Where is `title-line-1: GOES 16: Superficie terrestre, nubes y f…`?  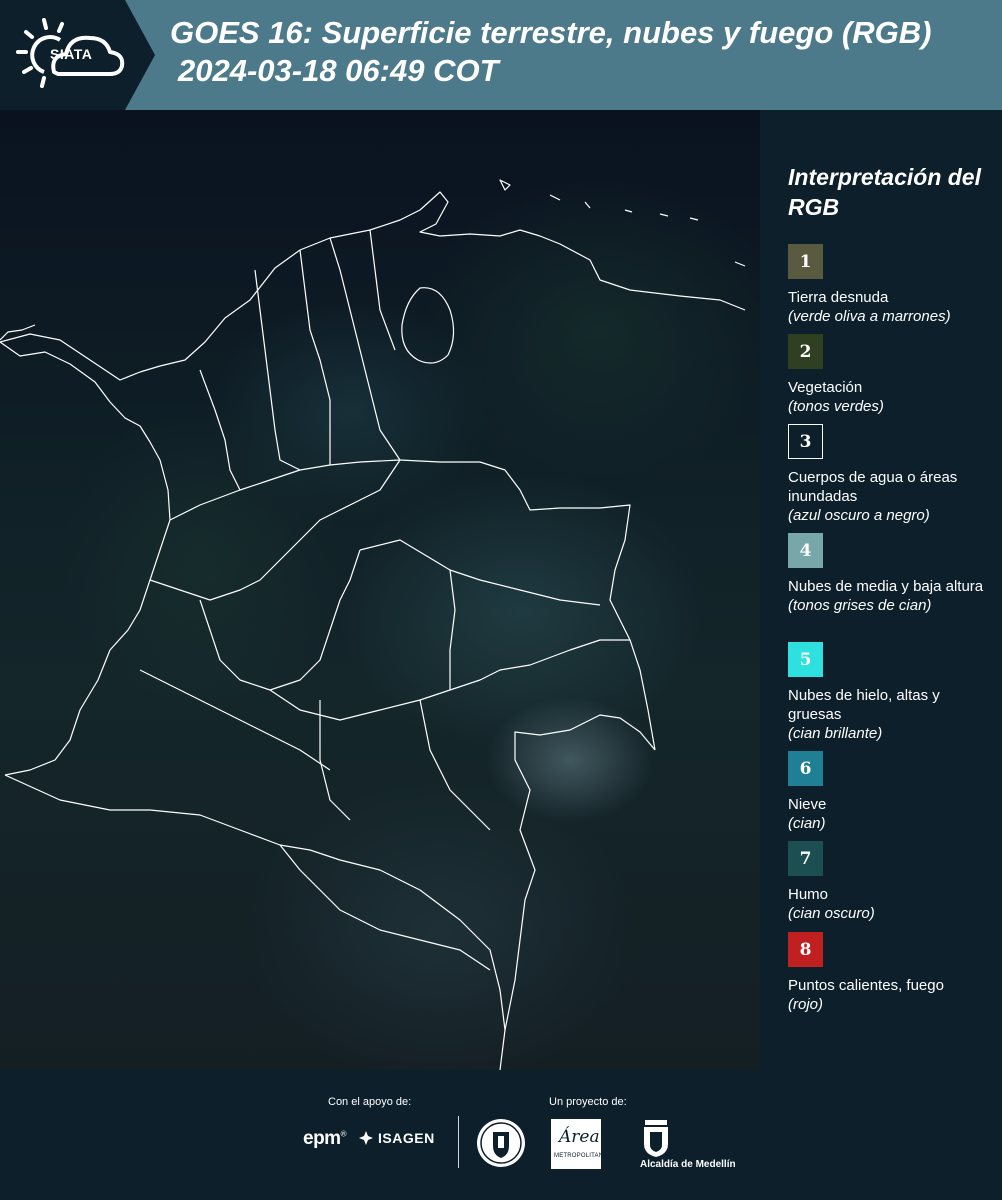 title-line-1: GOES 16: Superficie terrestre, nubes y f… is located at coordinates (551, 32).